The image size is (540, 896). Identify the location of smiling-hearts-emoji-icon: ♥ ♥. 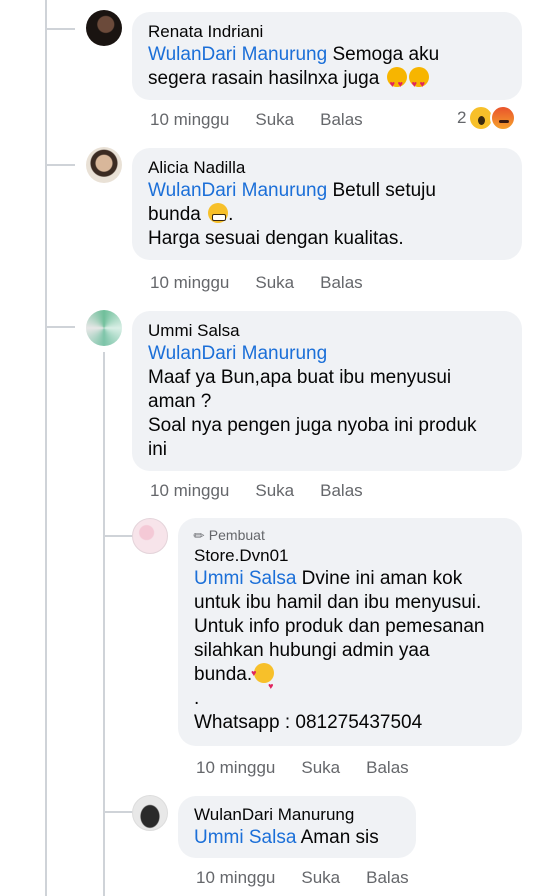
(263, 677).